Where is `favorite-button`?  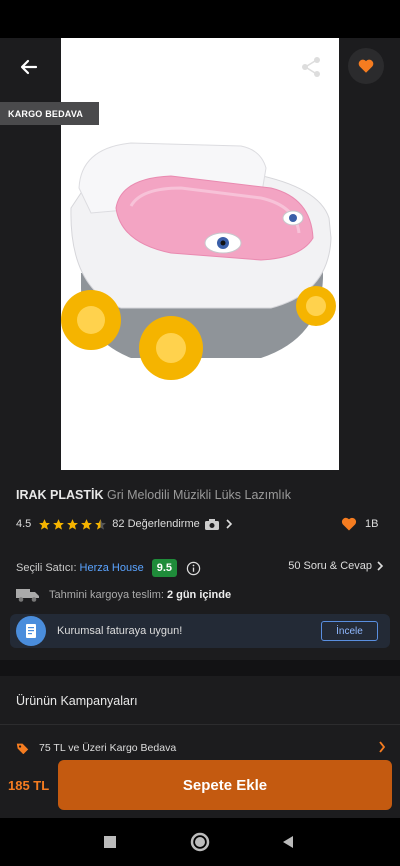
favorite-button is located at coordinates (366, 66).